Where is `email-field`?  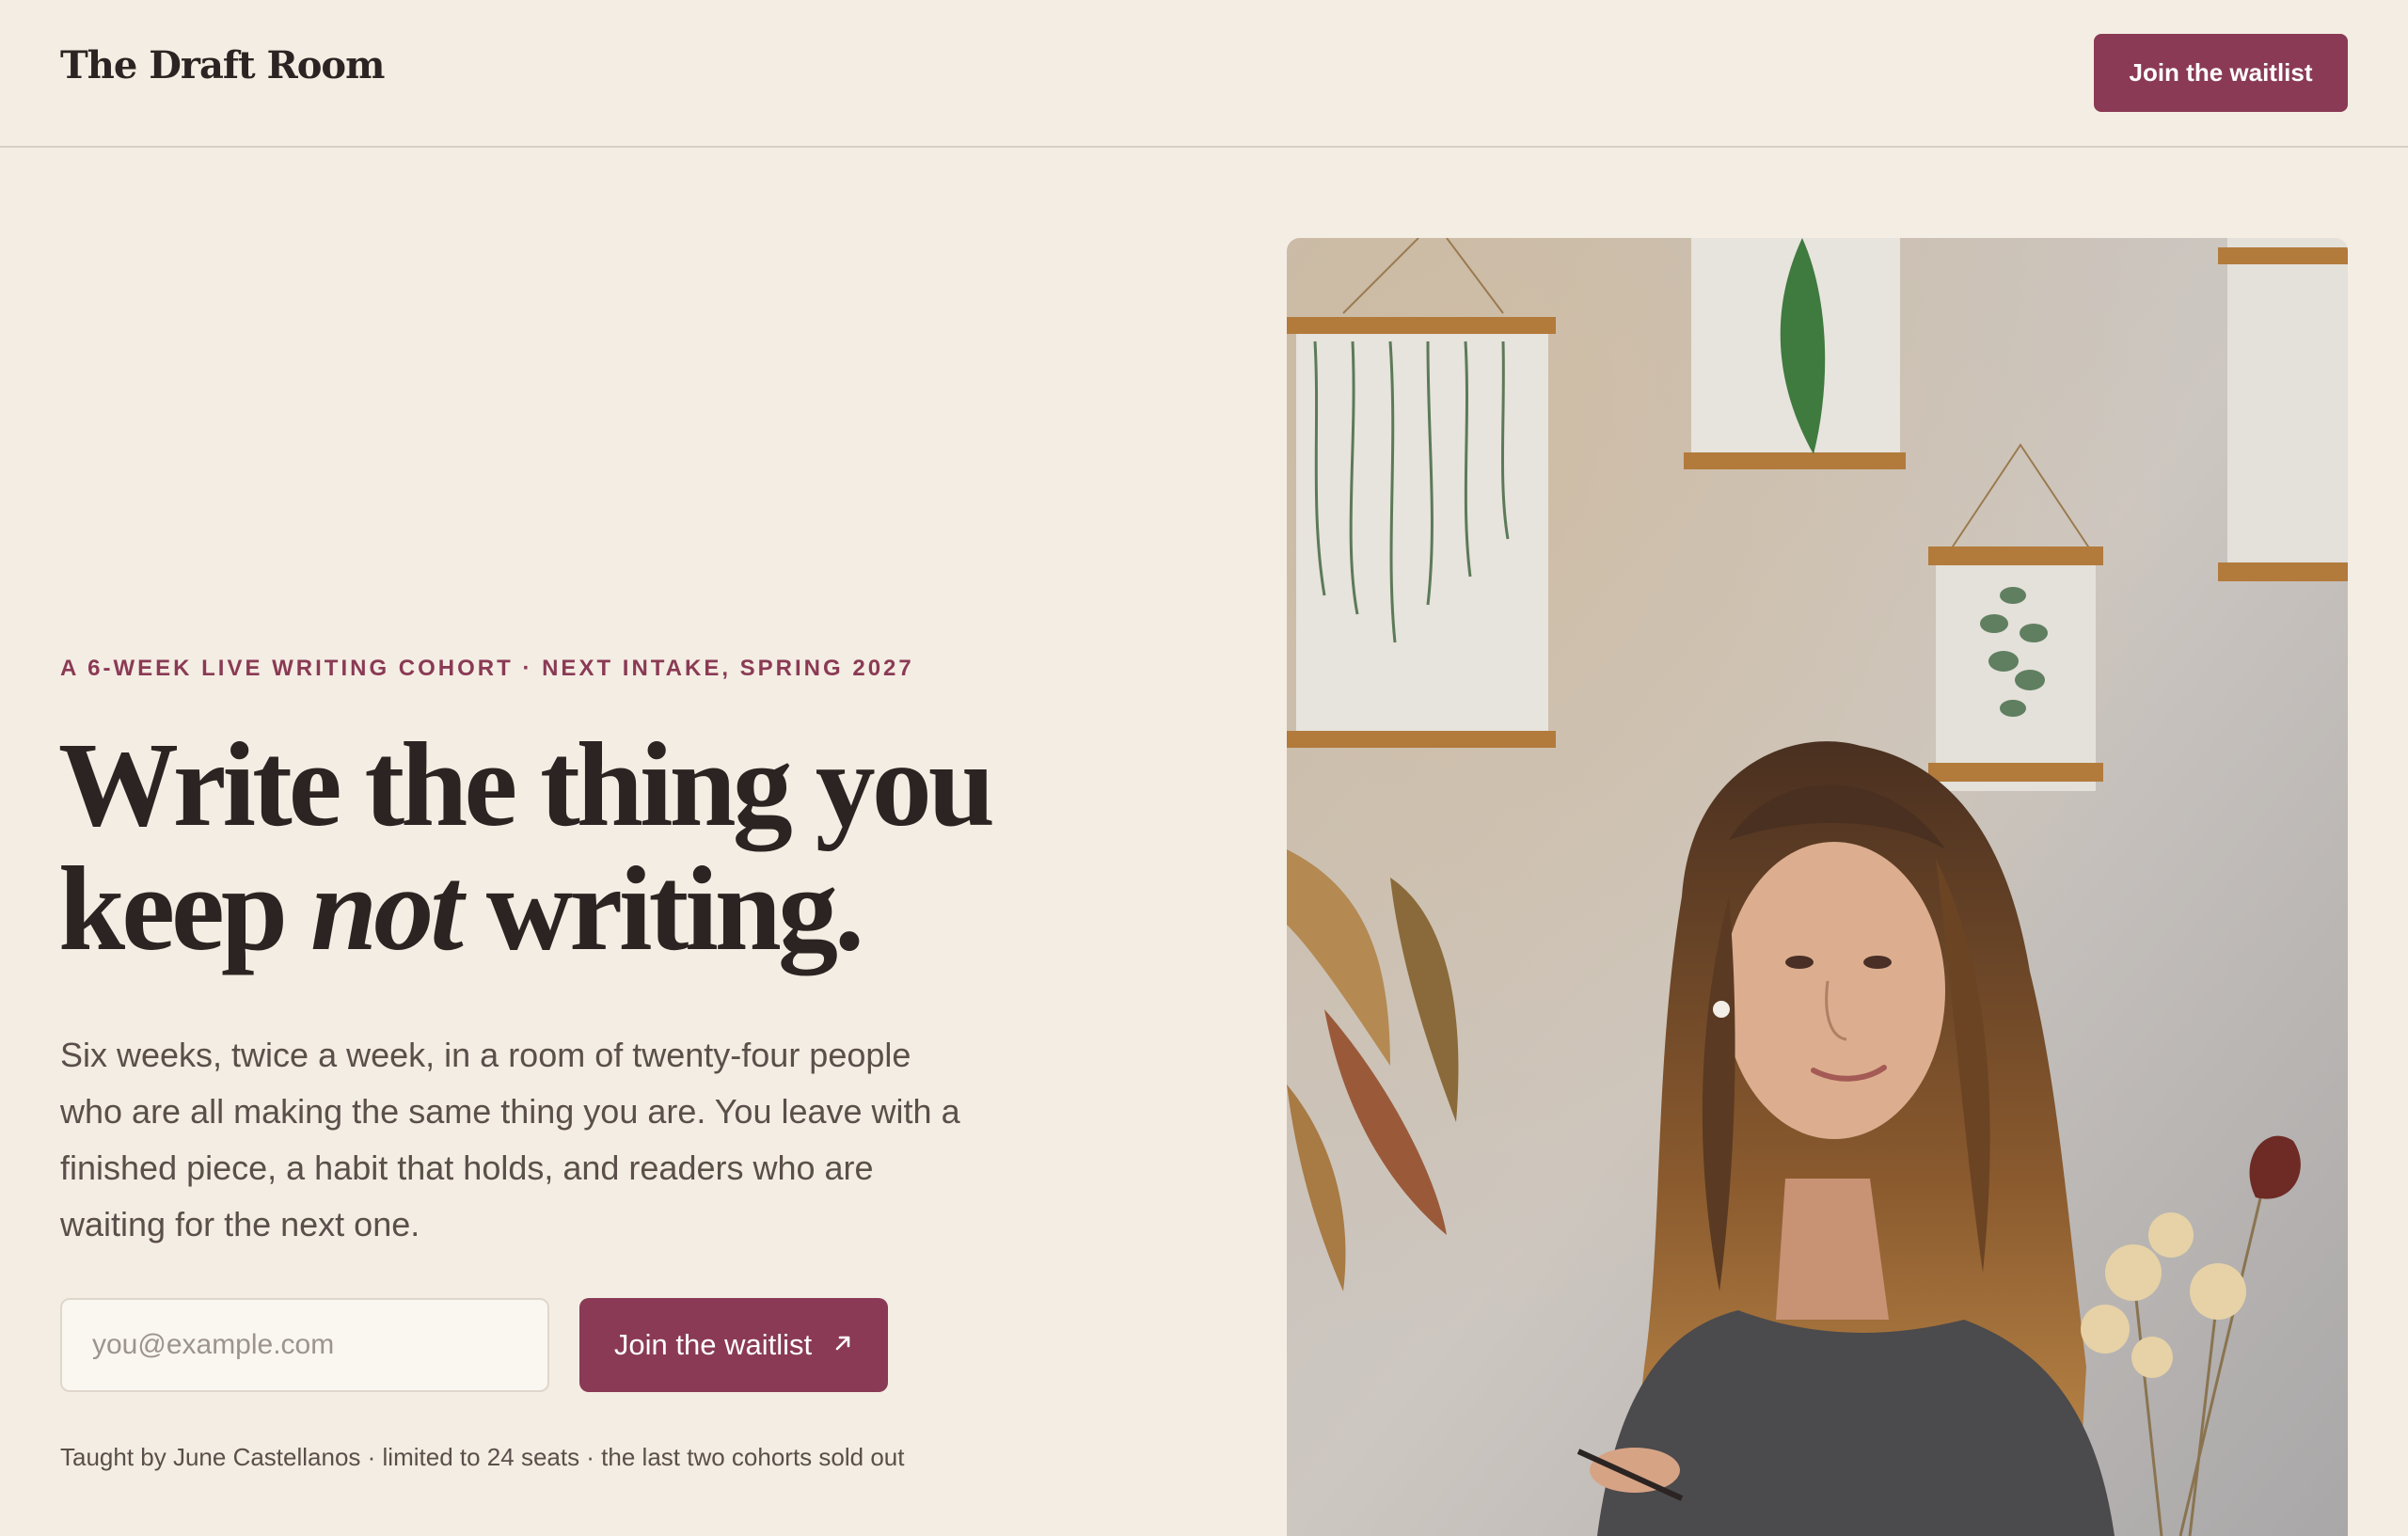 email-field is located at coordinates (304, 1345).